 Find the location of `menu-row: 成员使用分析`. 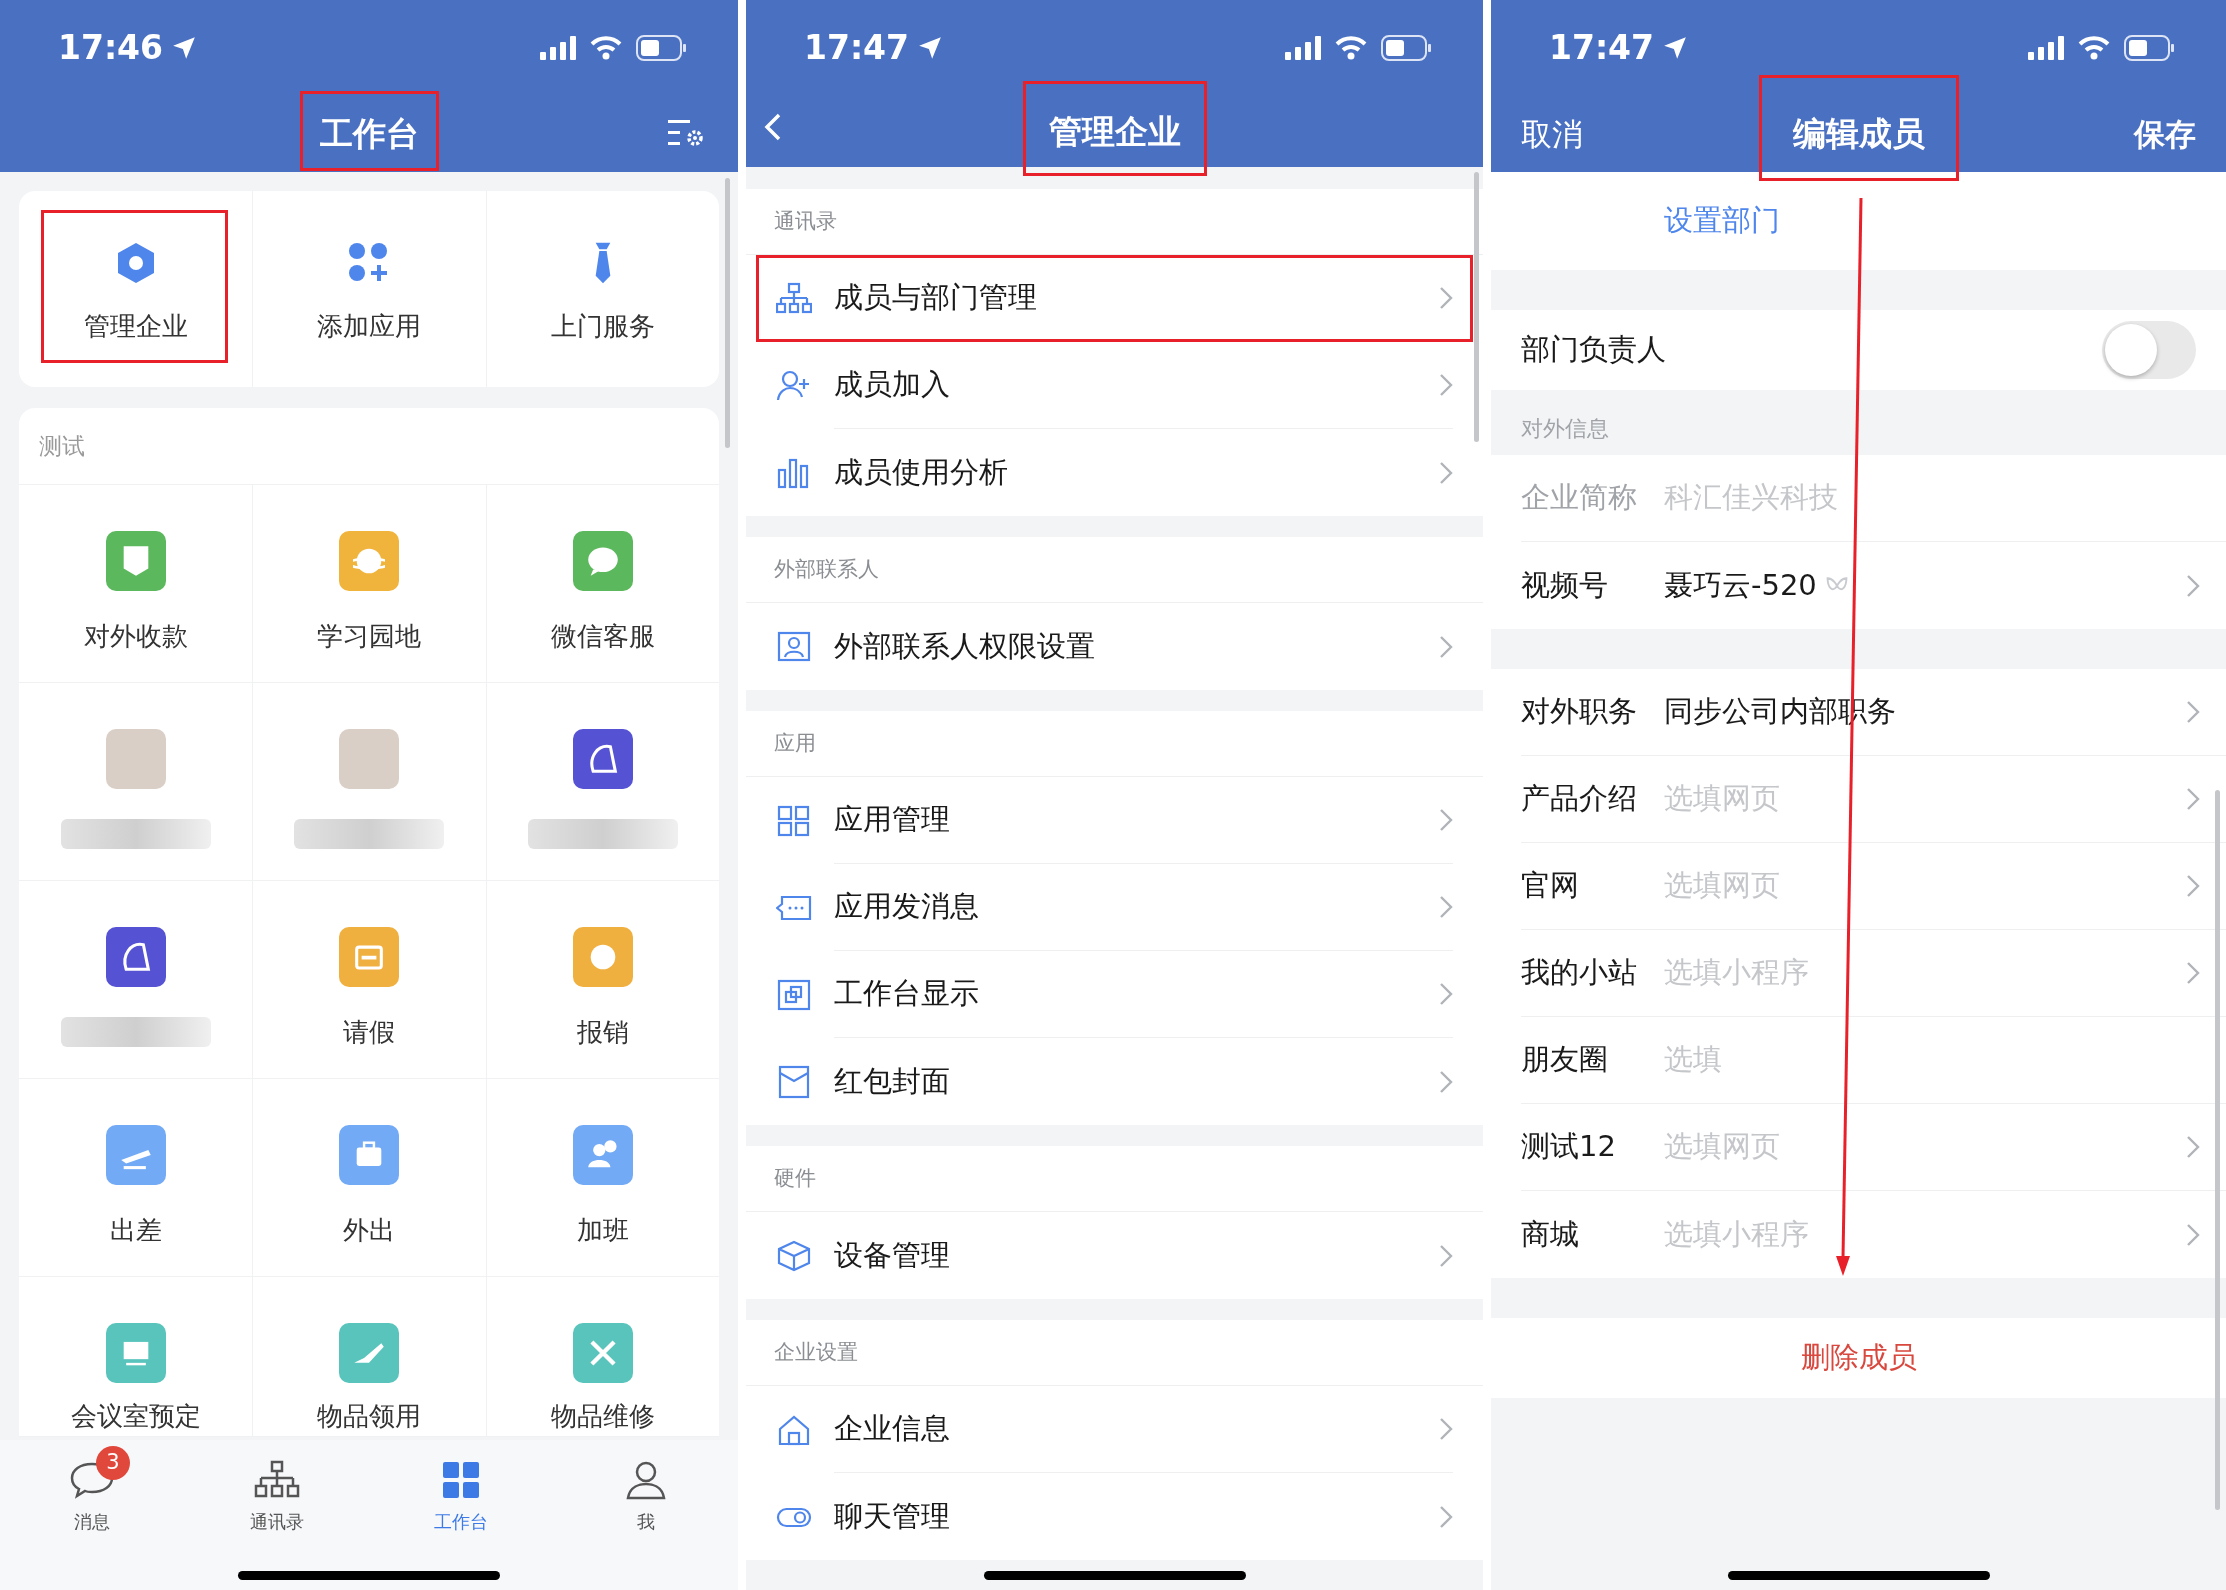

menu-row: 成员使用分析 is located at coordinates (1114, 472).